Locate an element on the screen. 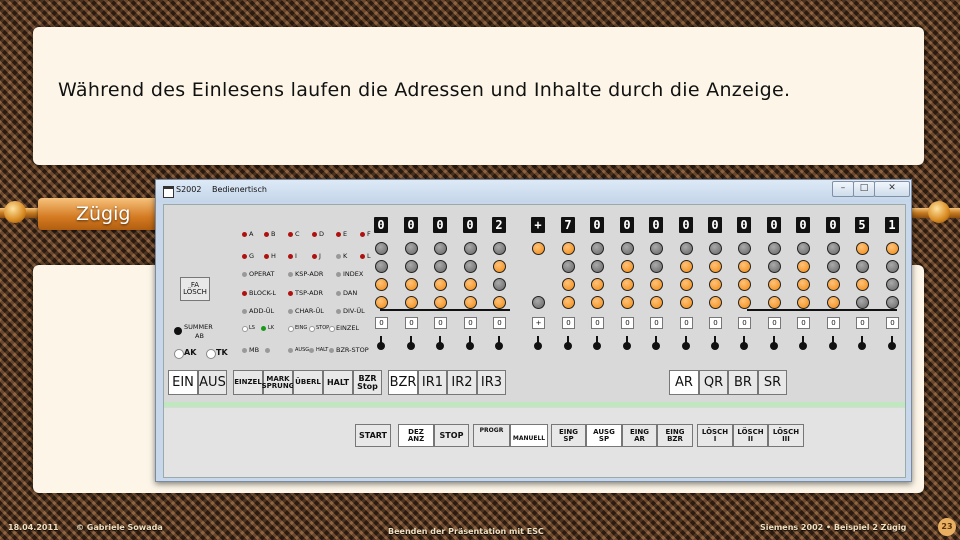  eing-bzr-line2: BZR is located at coordinates (675, 438).